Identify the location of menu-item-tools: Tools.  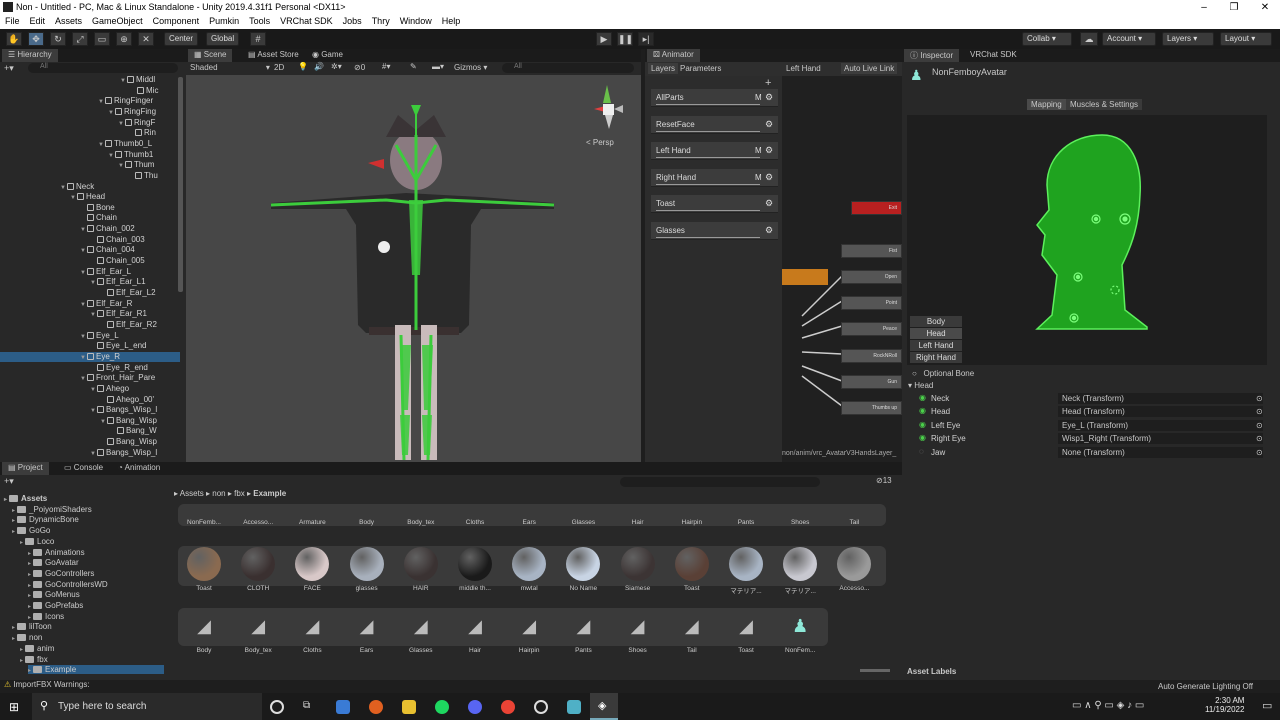
(259, 22).